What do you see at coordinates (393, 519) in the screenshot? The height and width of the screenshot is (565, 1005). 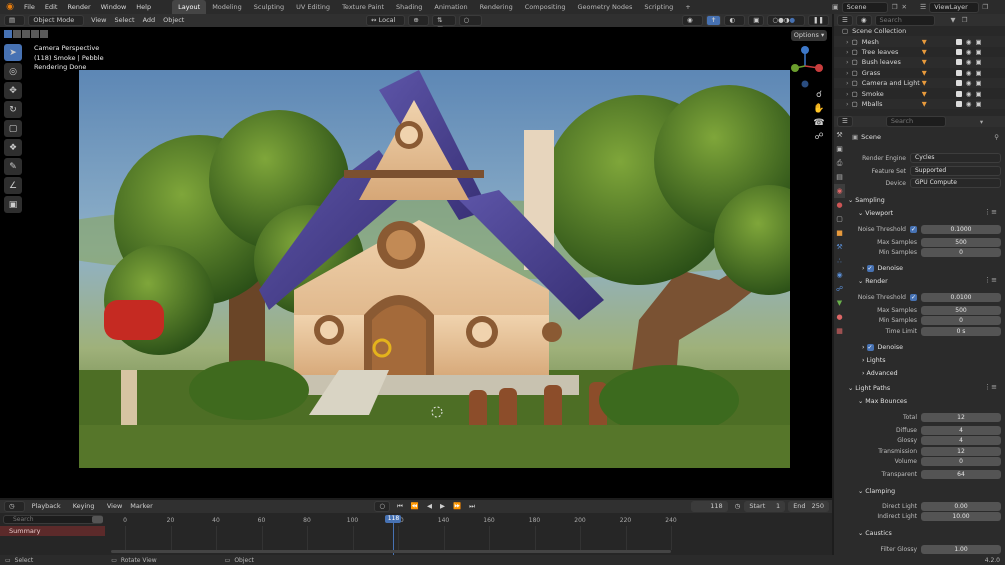 I see `playhead-frame-badge: 118` at bounding box center [393, 519].